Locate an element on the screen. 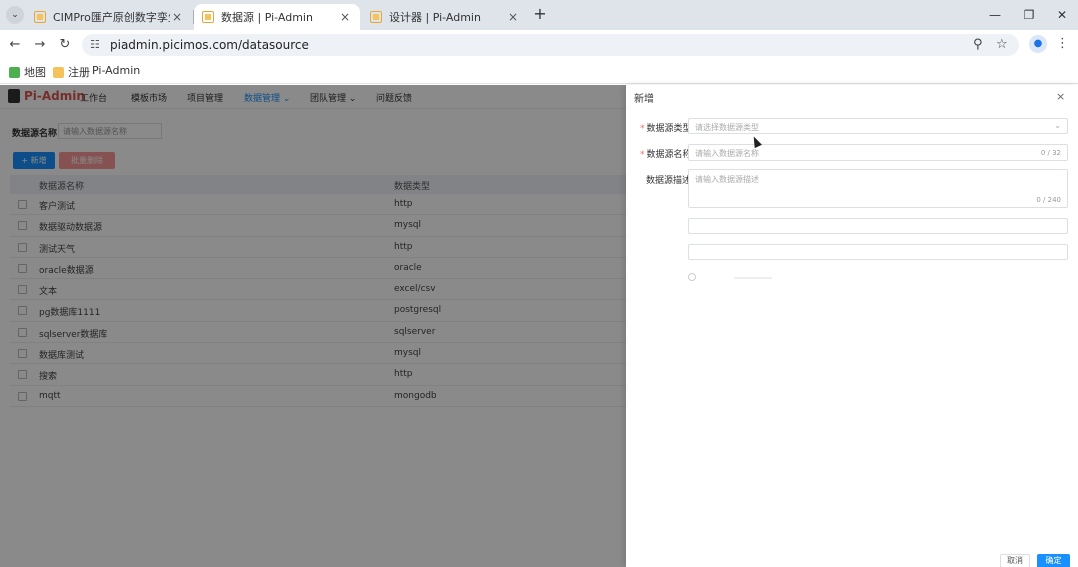 Image resolution: width=1078 pixels, height=567 pixels. omnibox: ☷ piadmin.picimos.com/datasource ⚲ ☆ is located at coordinates (550, 45).